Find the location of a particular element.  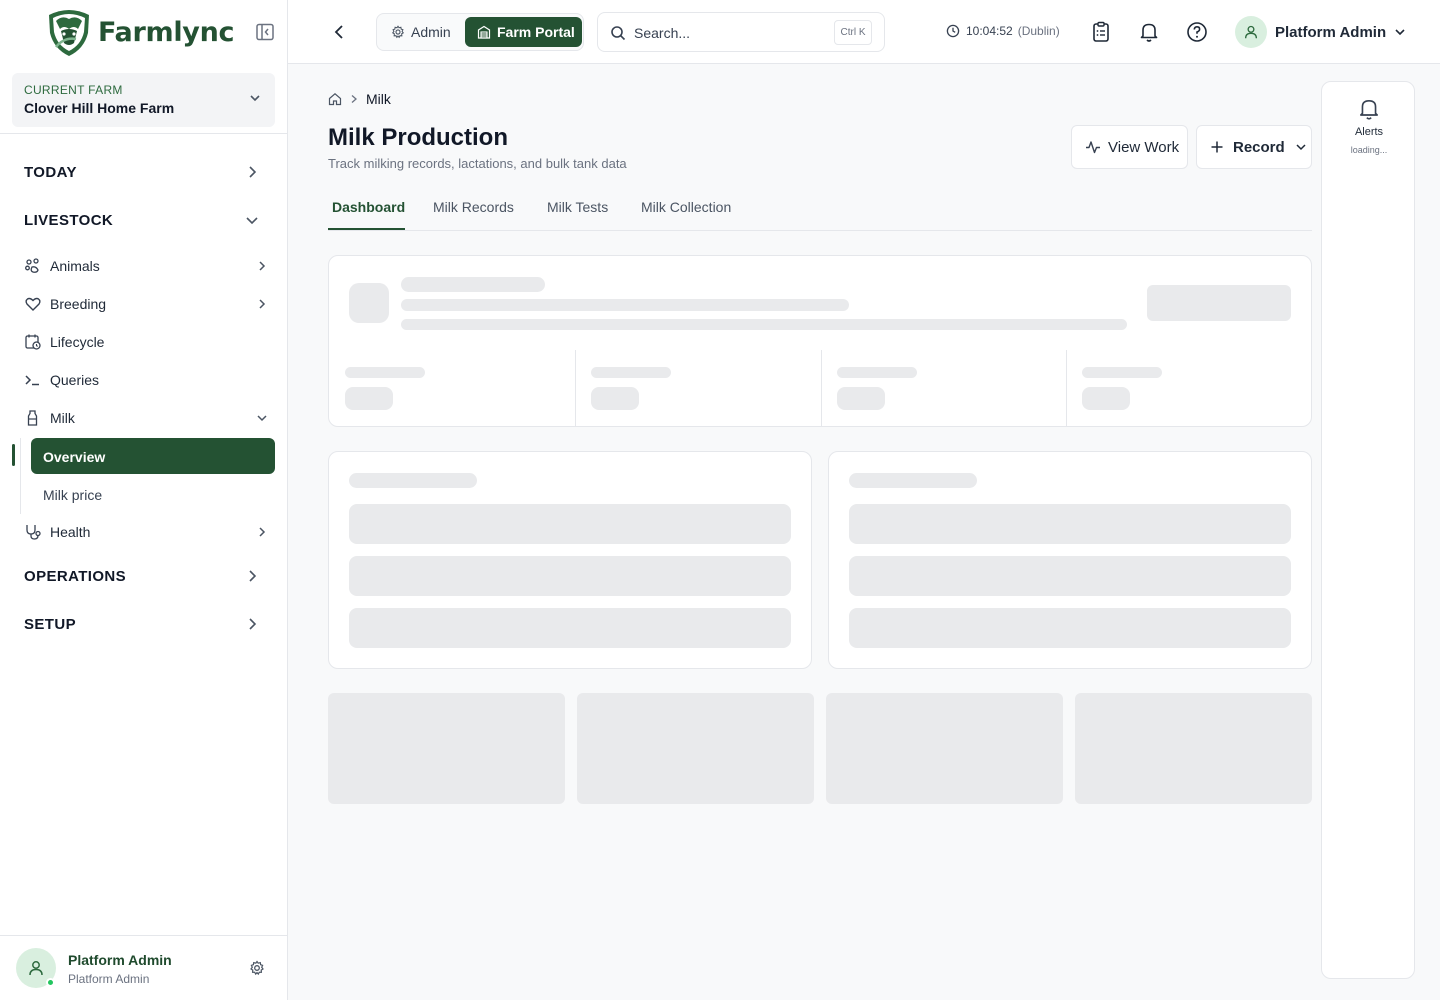

farm-selector-label: CURRENT FARM is located at coordinates (73, 90).